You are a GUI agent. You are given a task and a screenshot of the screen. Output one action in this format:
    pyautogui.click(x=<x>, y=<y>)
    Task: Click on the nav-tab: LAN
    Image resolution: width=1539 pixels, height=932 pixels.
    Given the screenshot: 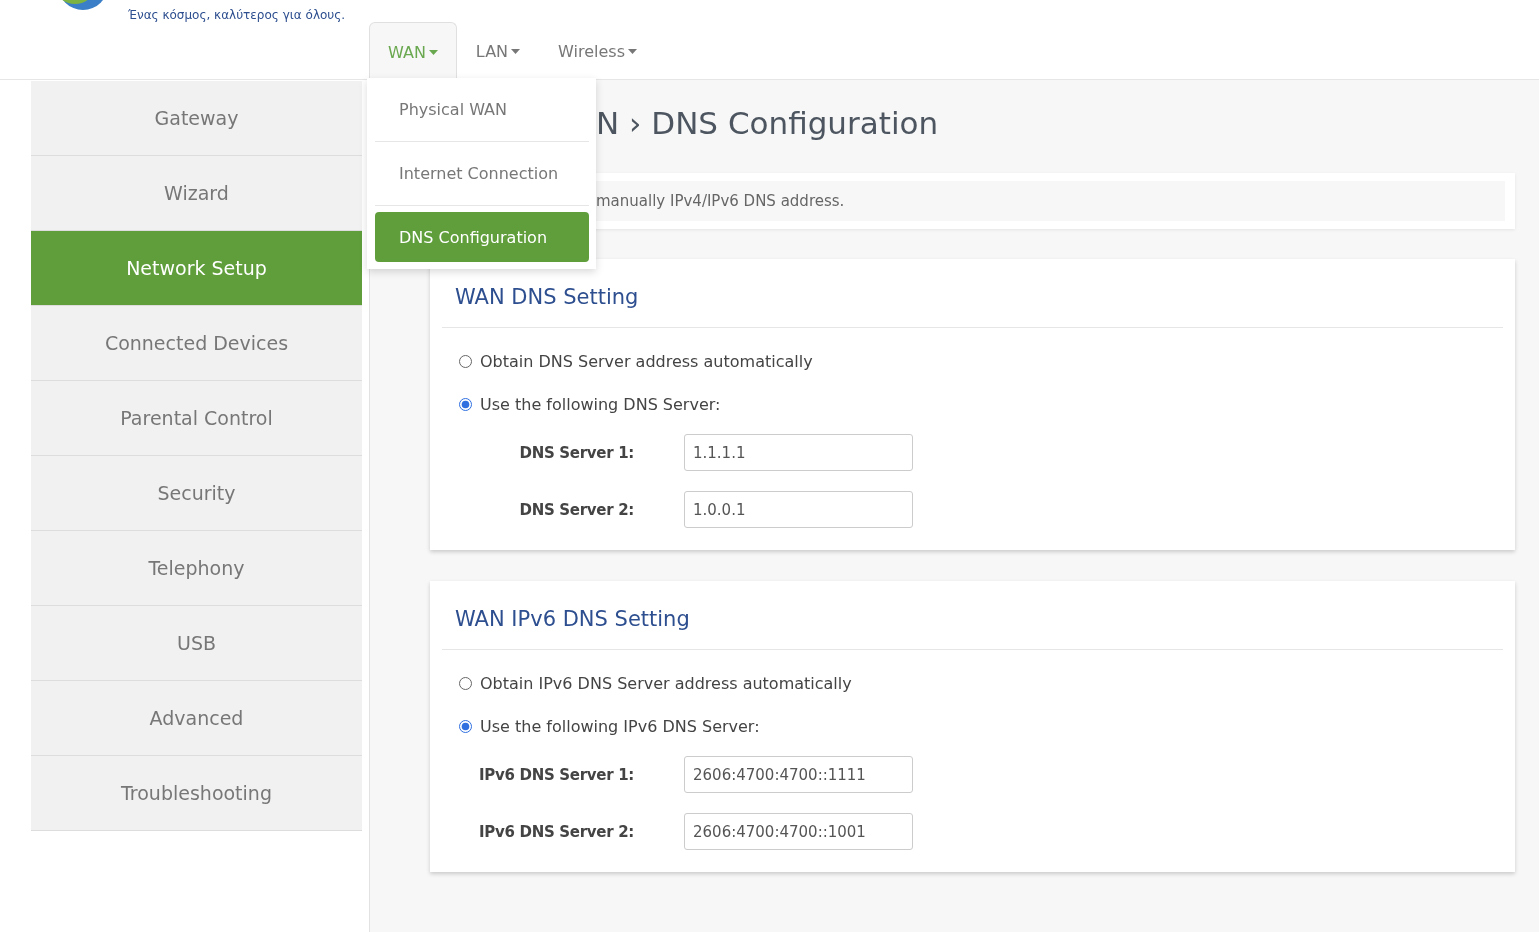 What is the action you would take?
    pyautogui.click(x=498, y=51)
    